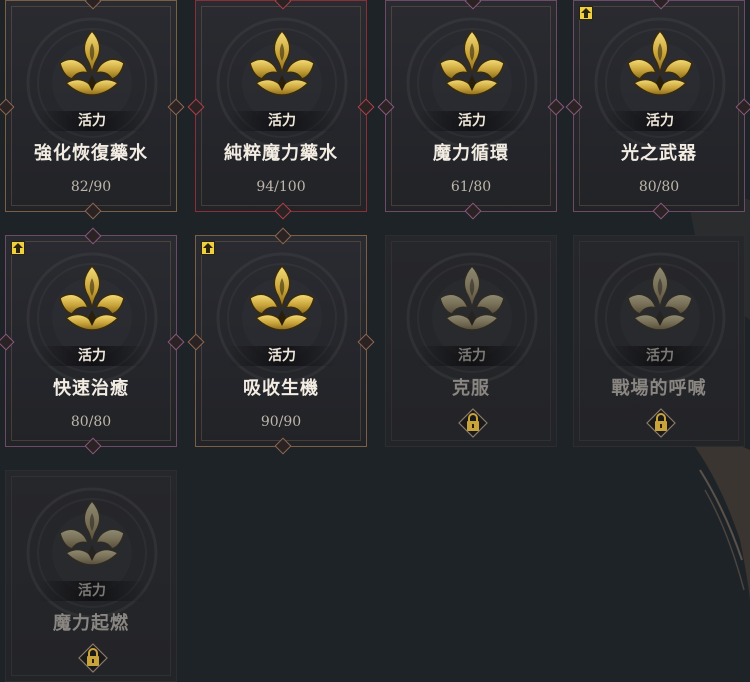 Image resolution: width=750 pixels, height=682 pixels. I want to click on skill-name: 魔力循環, so click(471, 153).